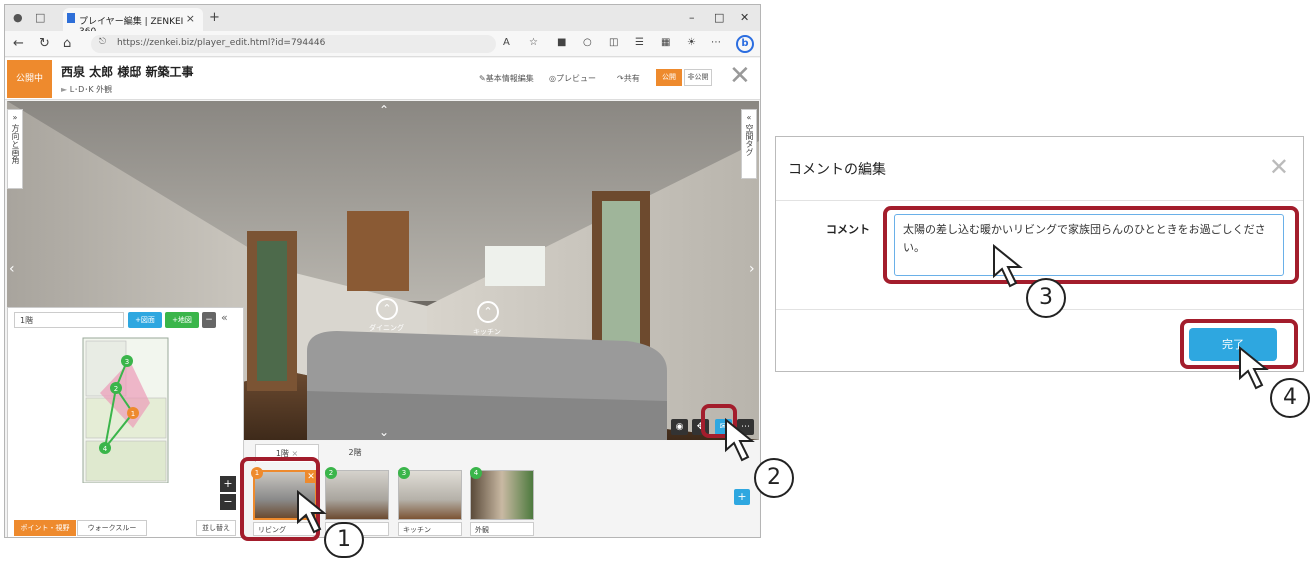 This screenshot has width=1314, height=562. I want to click on look-up-icon: ⌃, so click(384, 110).